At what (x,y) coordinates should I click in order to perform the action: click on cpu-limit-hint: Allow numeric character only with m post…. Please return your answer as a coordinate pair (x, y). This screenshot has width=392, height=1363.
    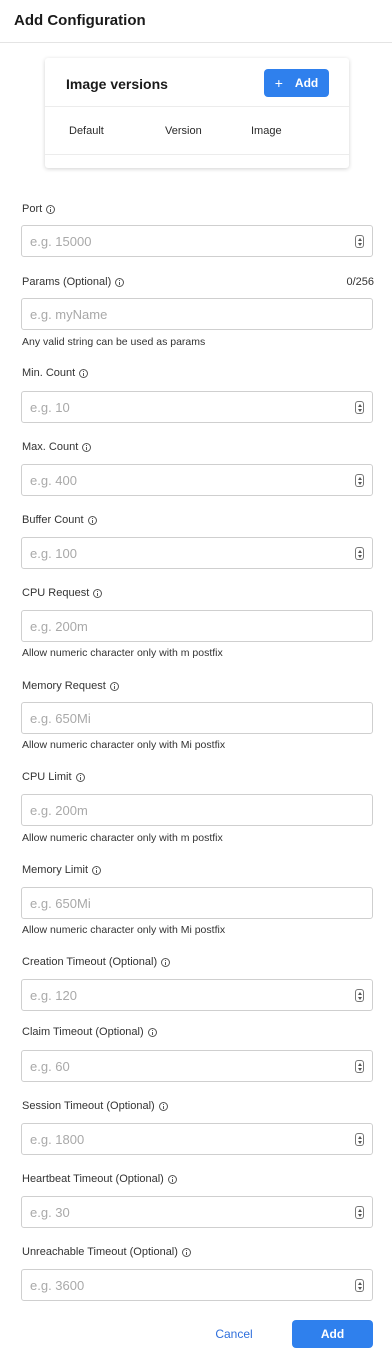
    Looking at the image, I should click on (122, 838).